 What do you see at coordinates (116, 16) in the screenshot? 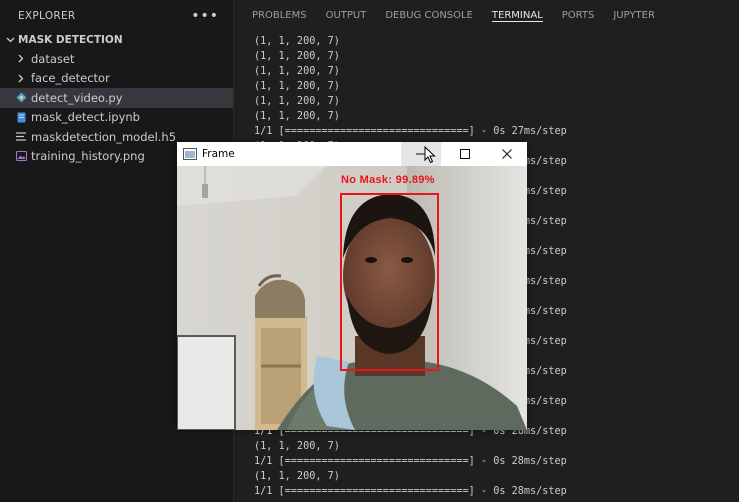
I see `explorer-header: EXPLORER •••` at bounding box center [116, 16].